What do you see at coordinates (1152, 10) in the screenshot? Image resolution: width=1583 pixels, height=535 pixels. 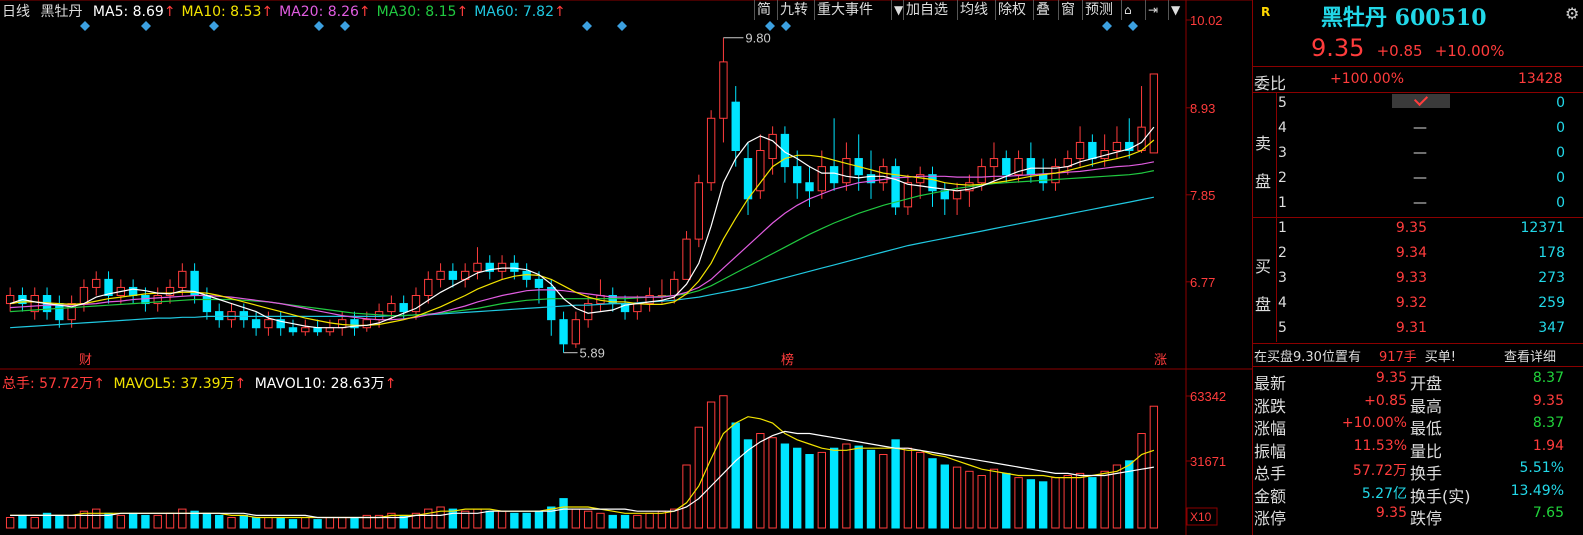 I see `expand-icon: ⇥` at bounding box center [1152, 10].